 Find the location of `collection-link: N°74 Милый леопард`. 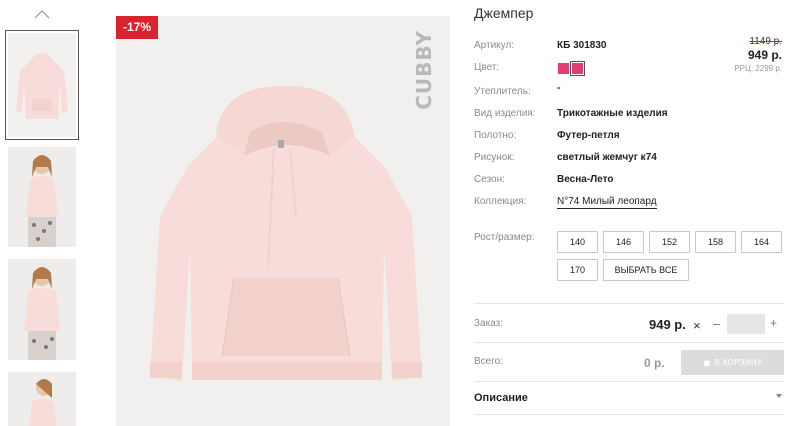

collection-link: N°74 Милый леопард is located at coordinates (607, 202).